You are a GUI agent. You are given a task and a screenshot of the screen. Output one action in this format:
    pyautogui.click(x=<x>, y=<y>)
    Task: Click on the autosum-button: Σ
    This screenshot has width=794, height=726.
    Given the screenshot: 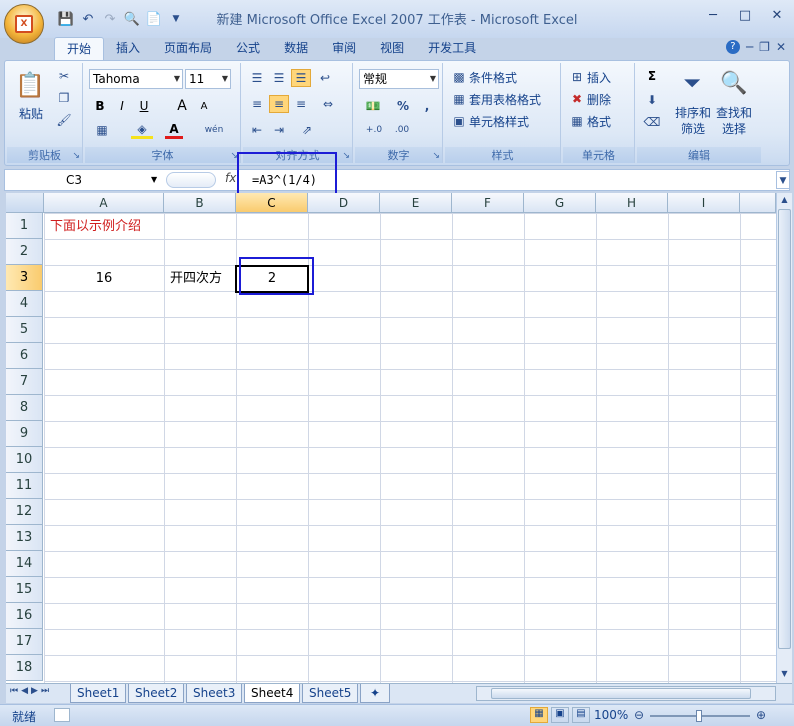 What is the action you would take?
    pyautogui.click(x=652, y=76)
    